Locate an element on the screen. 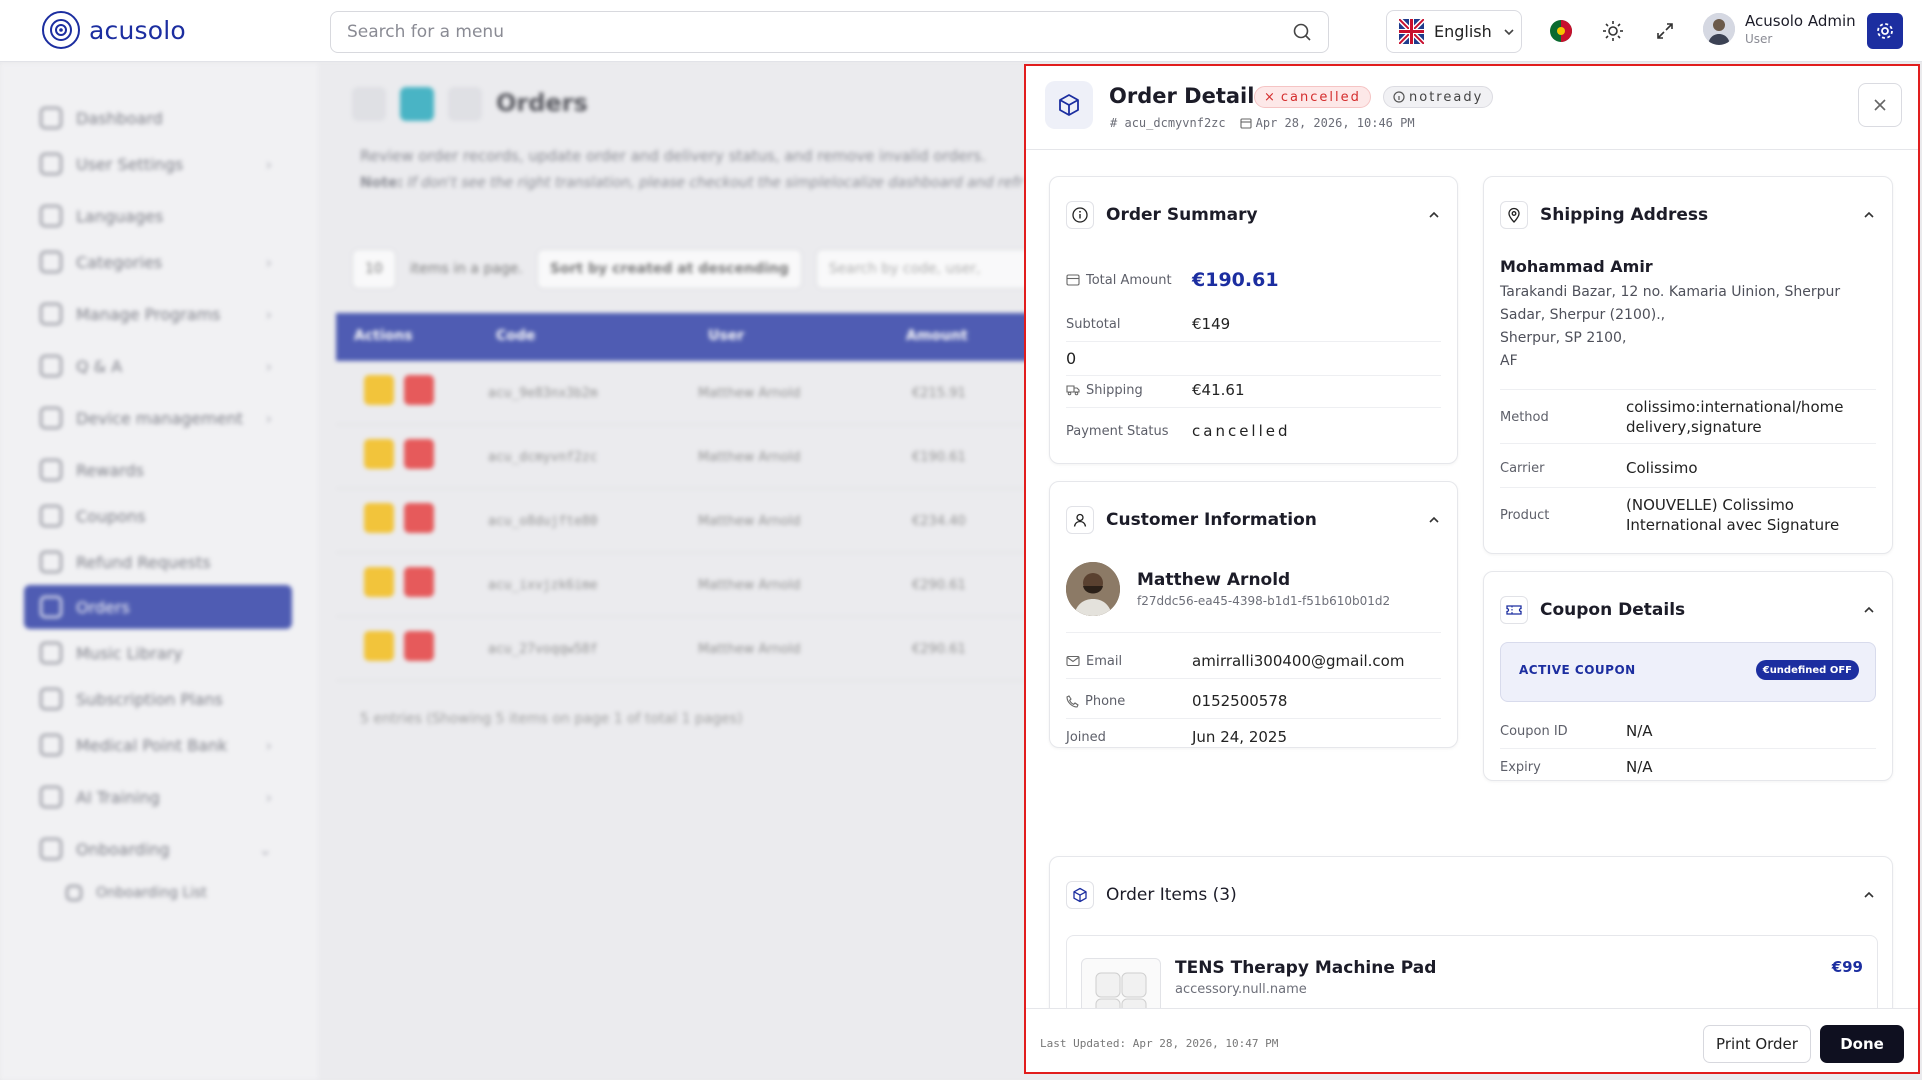 Image resolution: width=1922 pixels, height=1080 pixels. coupon-details-header: Coupon Details is located at coordinates (1688, 610).